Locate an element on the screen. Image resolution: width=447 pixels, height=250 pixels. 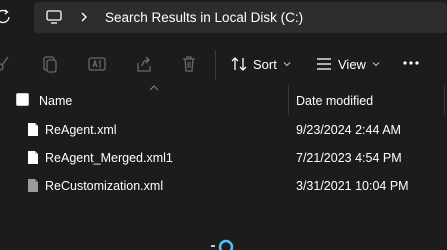
file-row: ReCustomization.xml 3/31/2021 10:04 PM is located at coordinates (223, 187).